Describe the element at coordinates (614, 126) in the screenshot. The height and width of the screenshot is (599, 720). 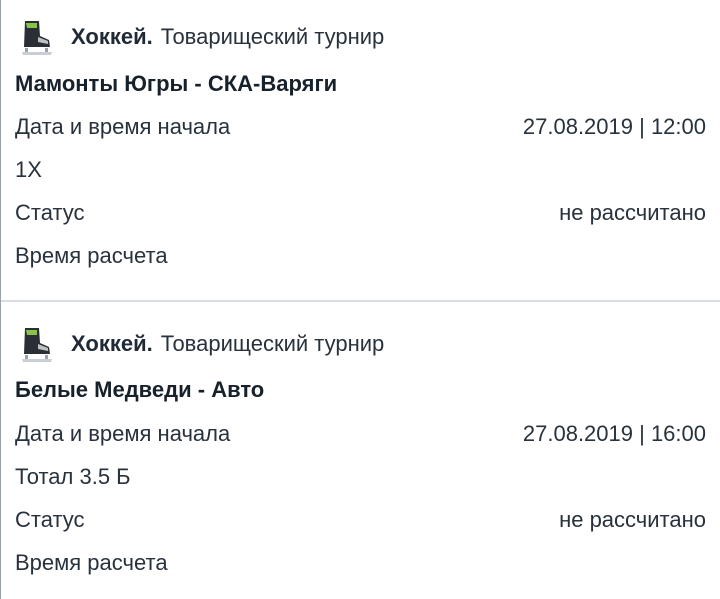
I see `start-time-value: 27.08.2019 | 12:00` at that location.